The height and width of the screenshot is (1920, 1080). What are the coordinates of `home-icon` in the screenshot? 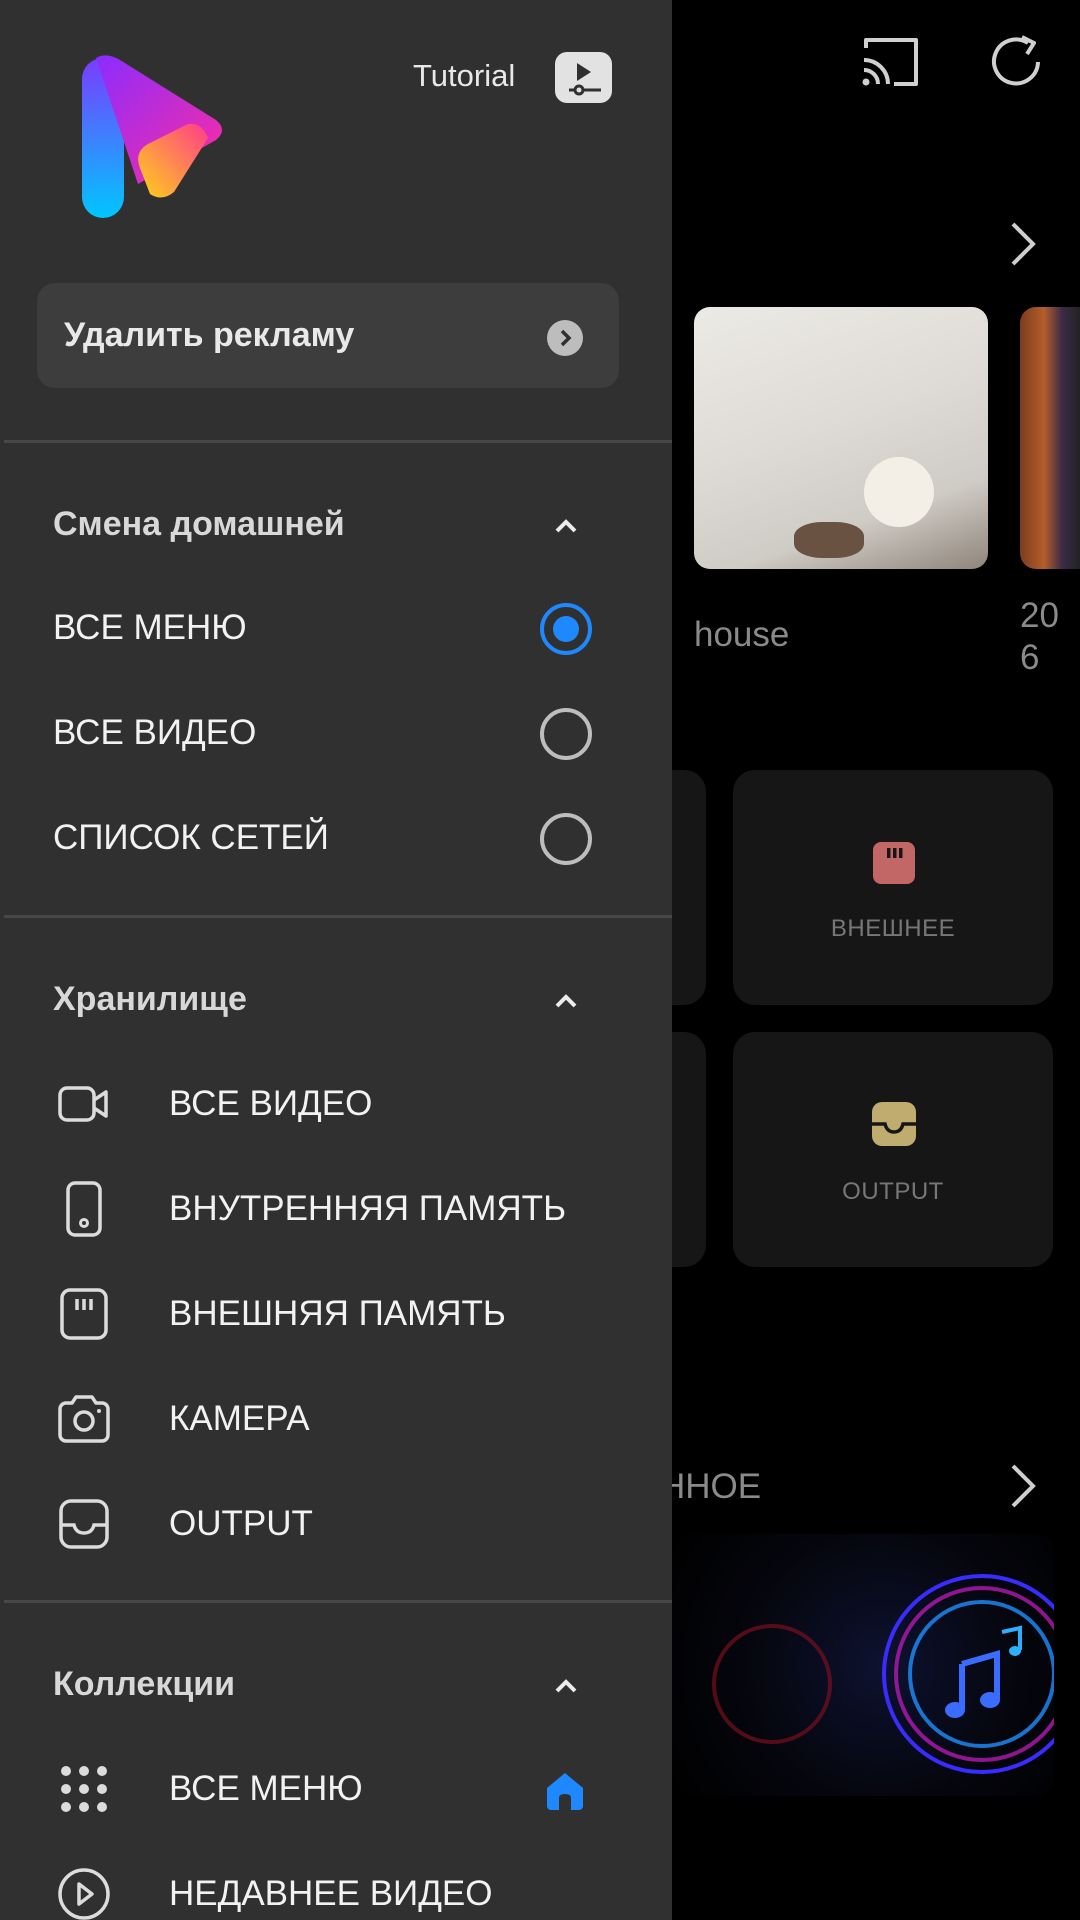 It's located at (565, 1791).